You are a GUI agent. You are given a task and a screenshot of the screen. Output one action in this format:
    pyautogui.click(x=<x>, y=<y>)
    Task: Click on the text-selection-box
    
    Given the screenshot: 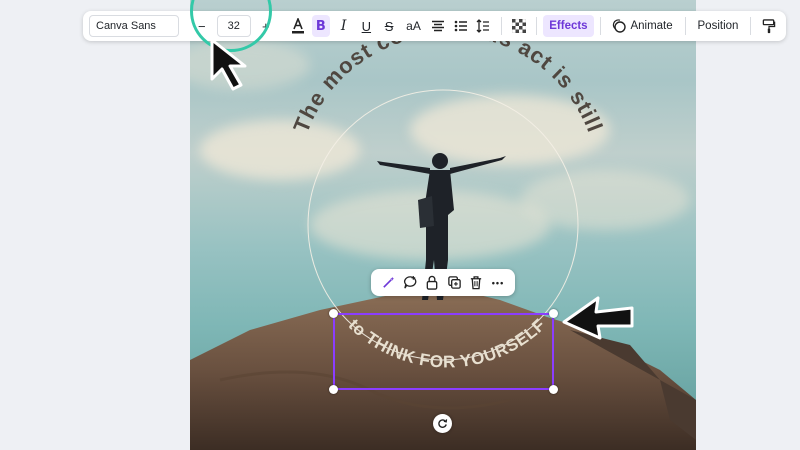 What is the action you would take?
    pyautogui.click(x=443, y=351)
    